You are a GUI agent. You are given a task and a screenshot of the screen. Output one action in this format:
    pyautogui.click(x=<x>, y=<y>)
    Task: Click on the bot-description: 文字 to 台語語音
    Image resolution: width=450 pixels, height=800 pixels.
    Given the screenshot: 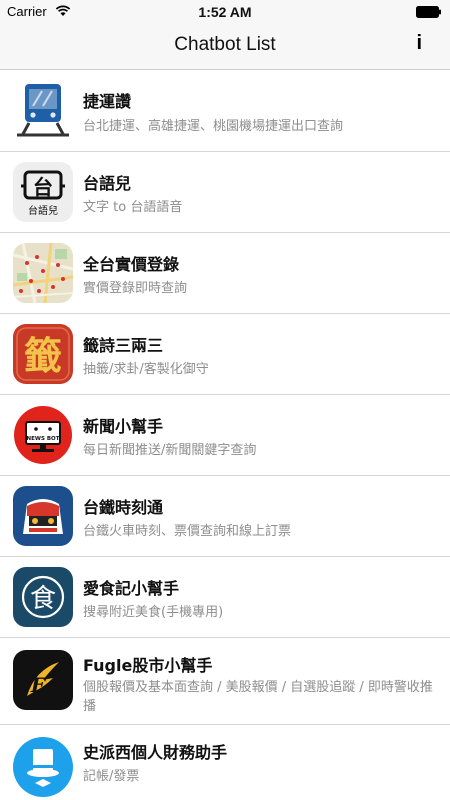 What is the action you would take?
    pyautogui.click(x=133, y=207)
    